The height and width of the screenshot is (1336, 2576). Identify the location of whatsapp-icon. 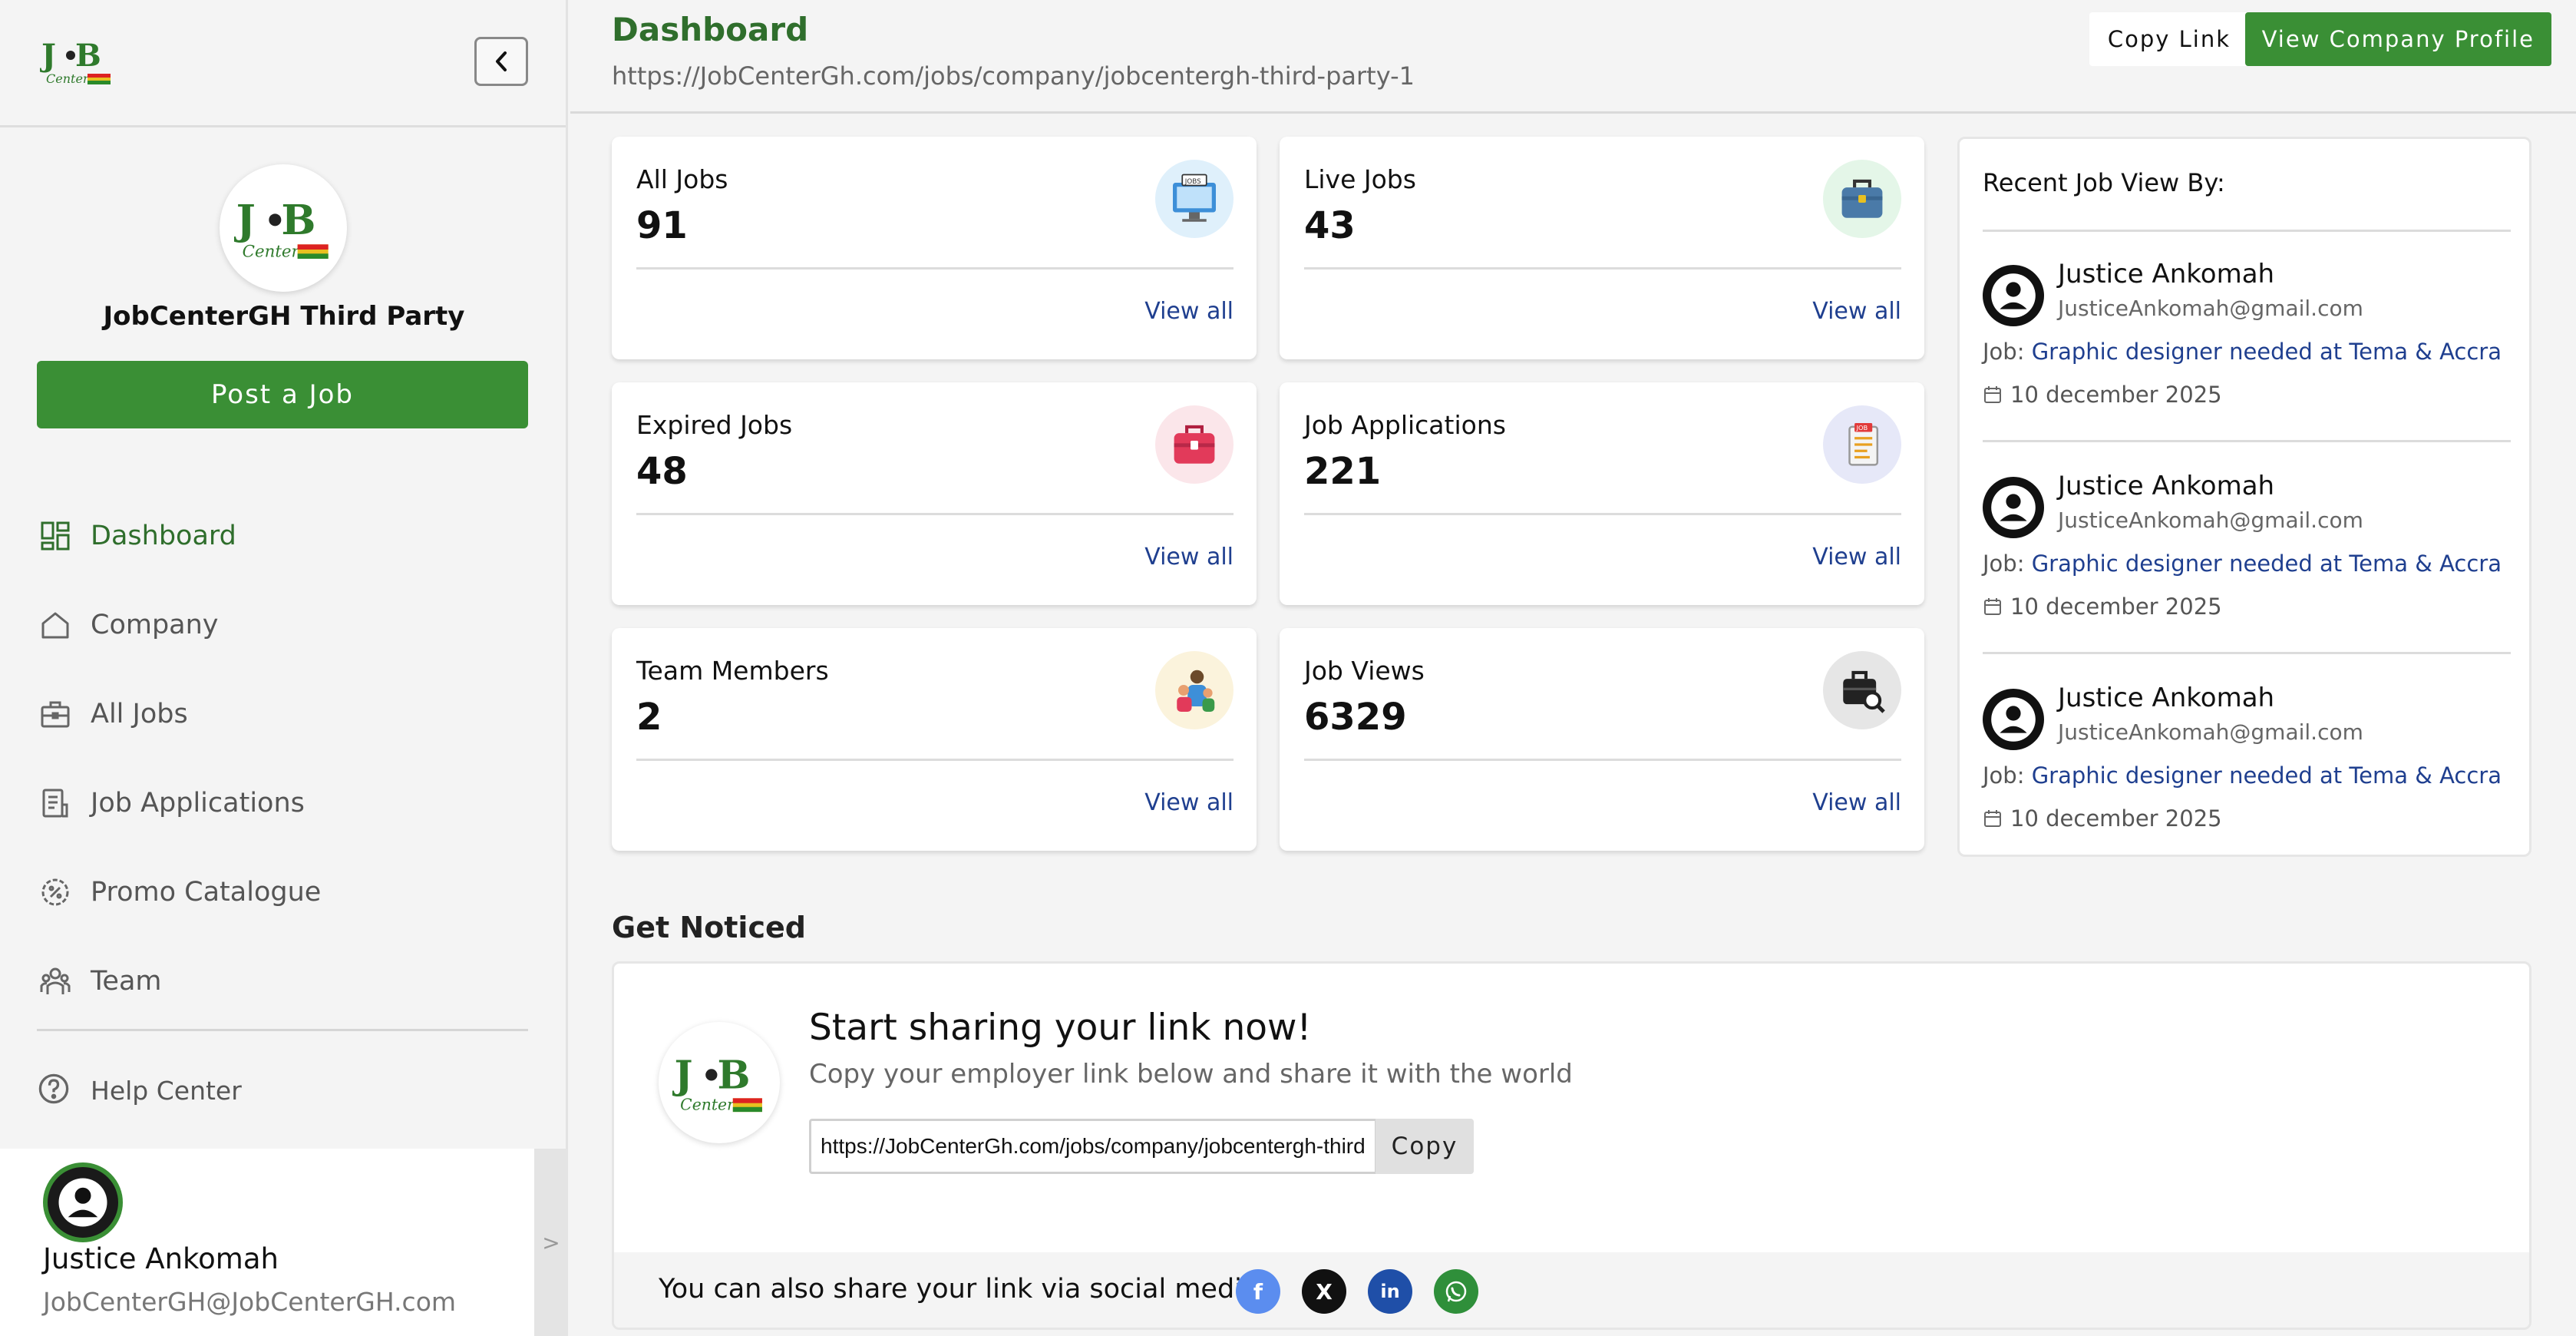
(1456, 1292).